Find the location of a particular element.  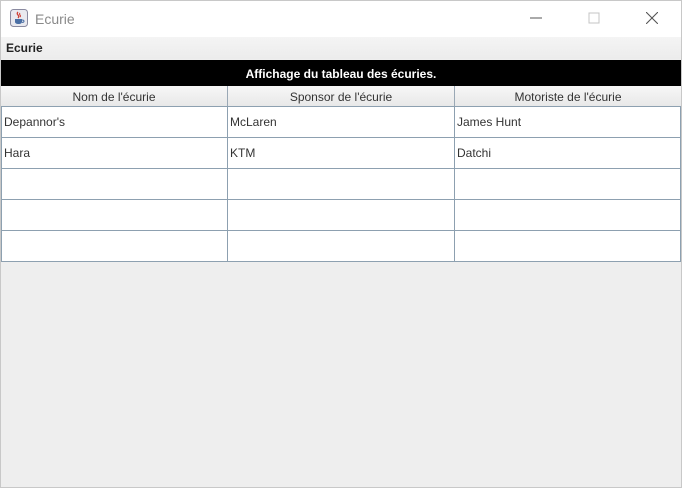

window-title: Ecurie is located at coordinates (55, 19).